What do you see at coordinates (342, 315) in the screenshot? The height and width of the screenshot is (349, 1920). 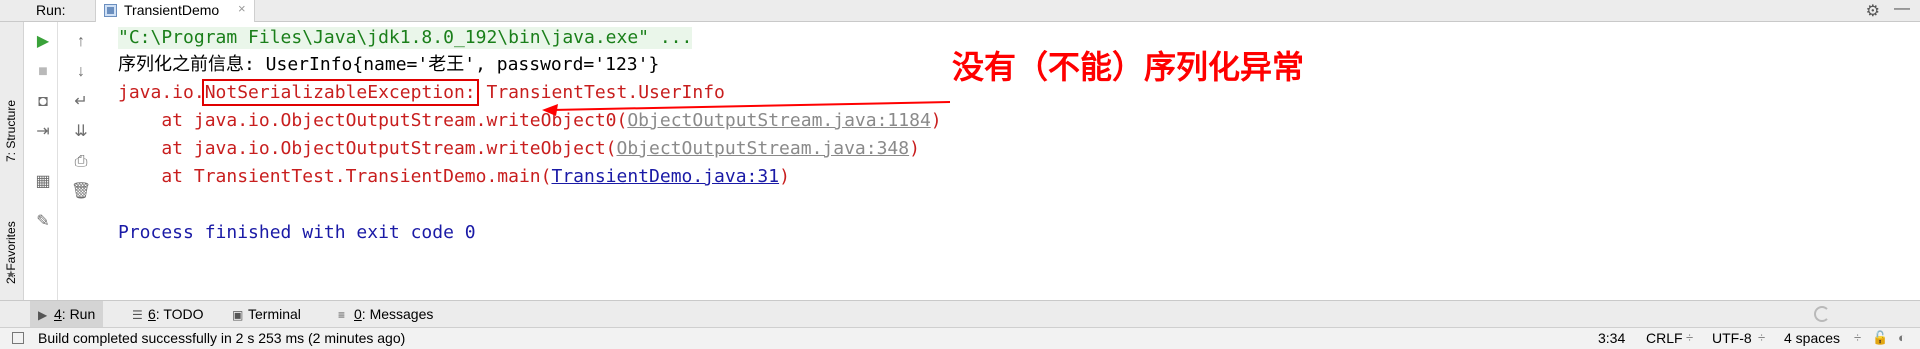 I see `messages-icon: ≡` at bounding box center [342, 315].